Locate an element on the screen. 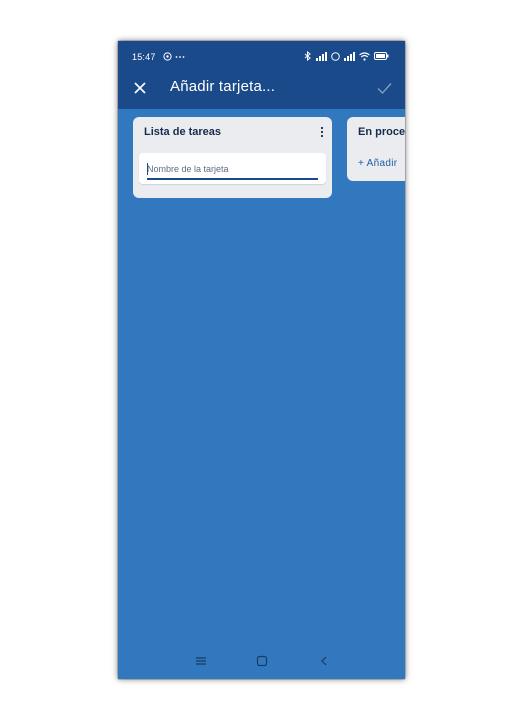  status-icons is located at coordinates (346, 56).